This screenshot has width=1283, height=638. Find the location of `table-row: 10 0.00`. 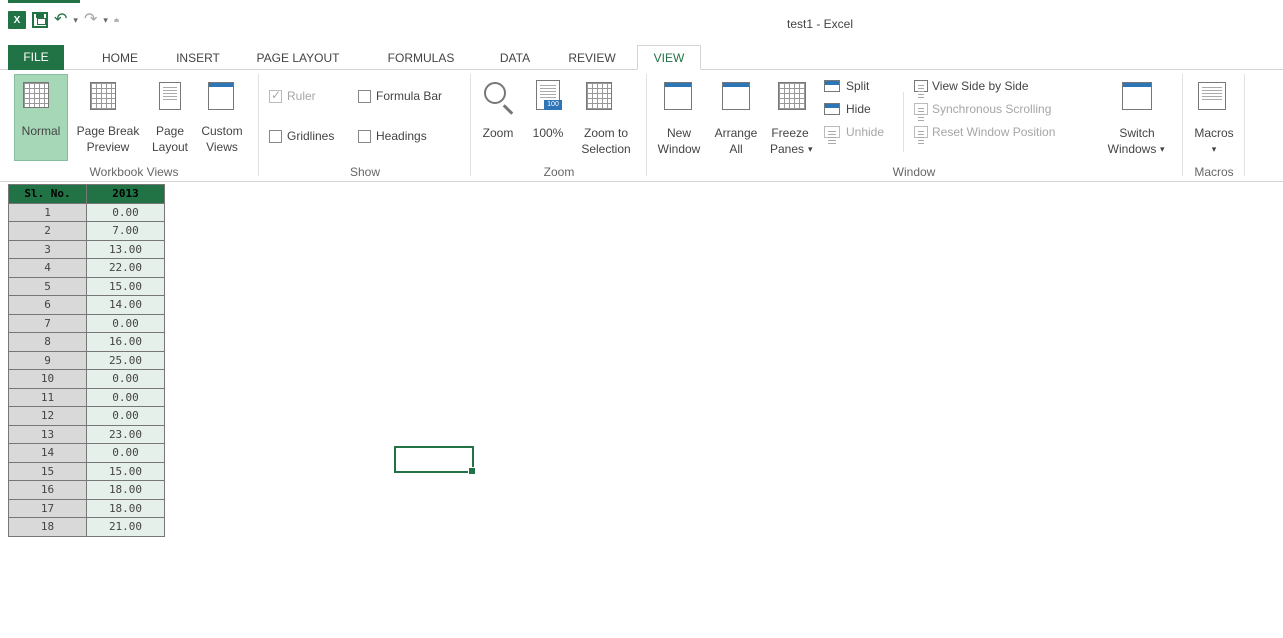

table-row: 10 0.00 is located at coordinates (86, 379).